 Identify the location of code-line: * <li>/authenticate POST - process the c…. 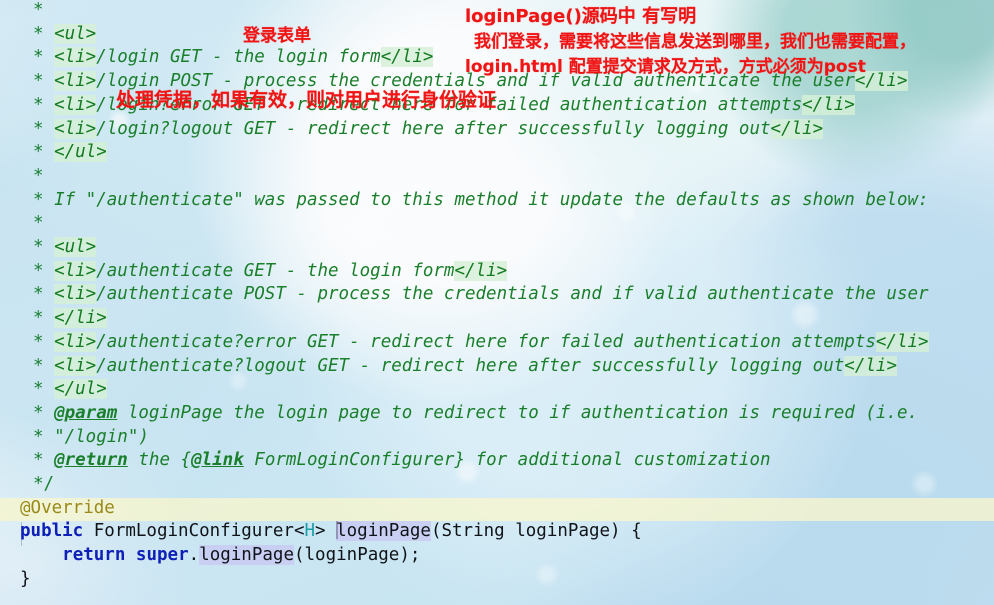
(497, 295).